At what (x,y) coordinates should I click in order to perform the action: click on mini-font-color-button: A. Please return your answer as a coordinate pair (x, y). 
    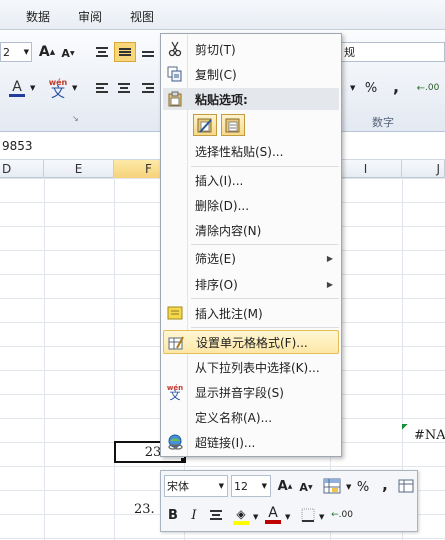
    Looking at the image, I should click on (273, 515).